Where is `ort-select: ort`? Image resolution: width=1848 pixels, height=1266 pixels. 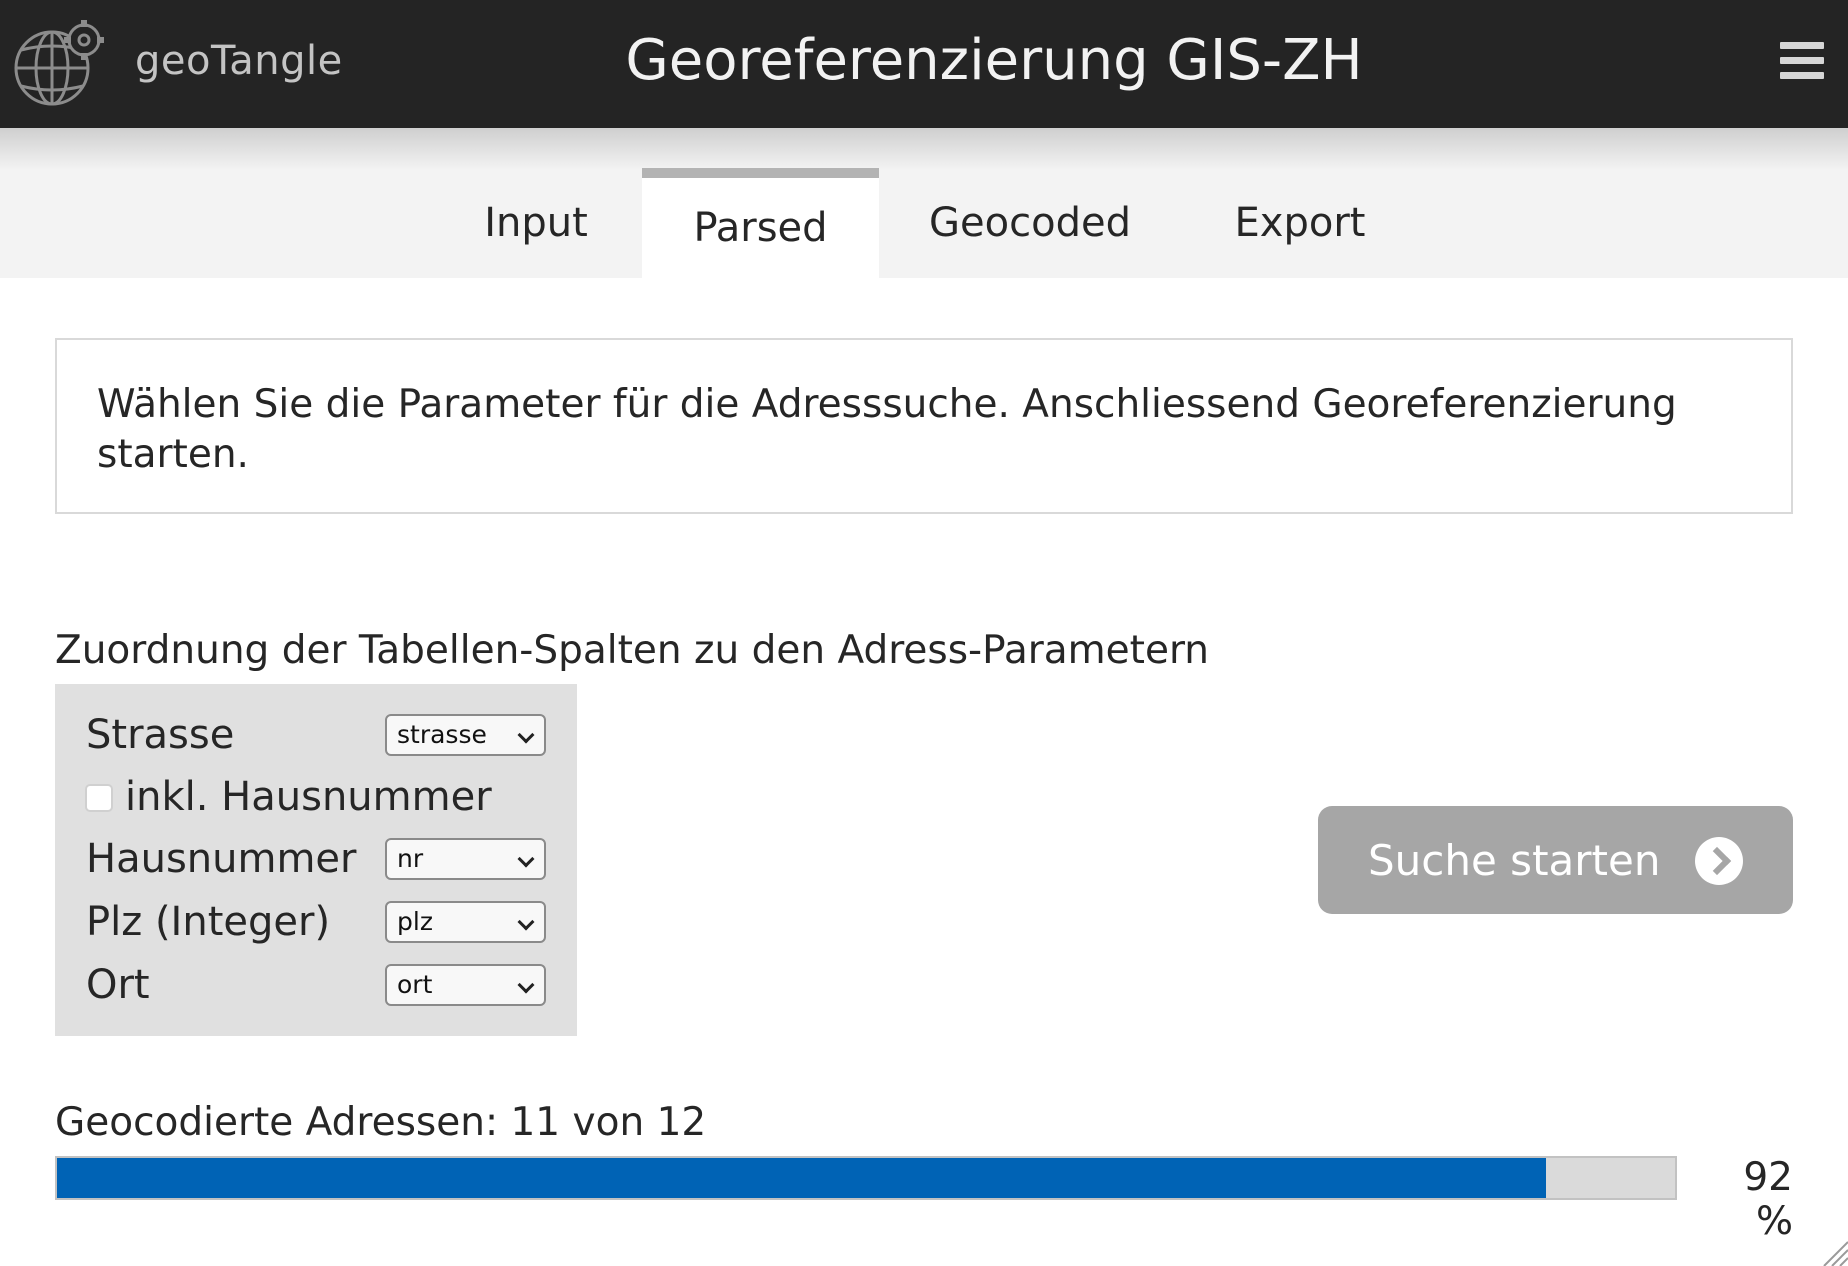 ort-select: ort is located at coordinates (465, 985).